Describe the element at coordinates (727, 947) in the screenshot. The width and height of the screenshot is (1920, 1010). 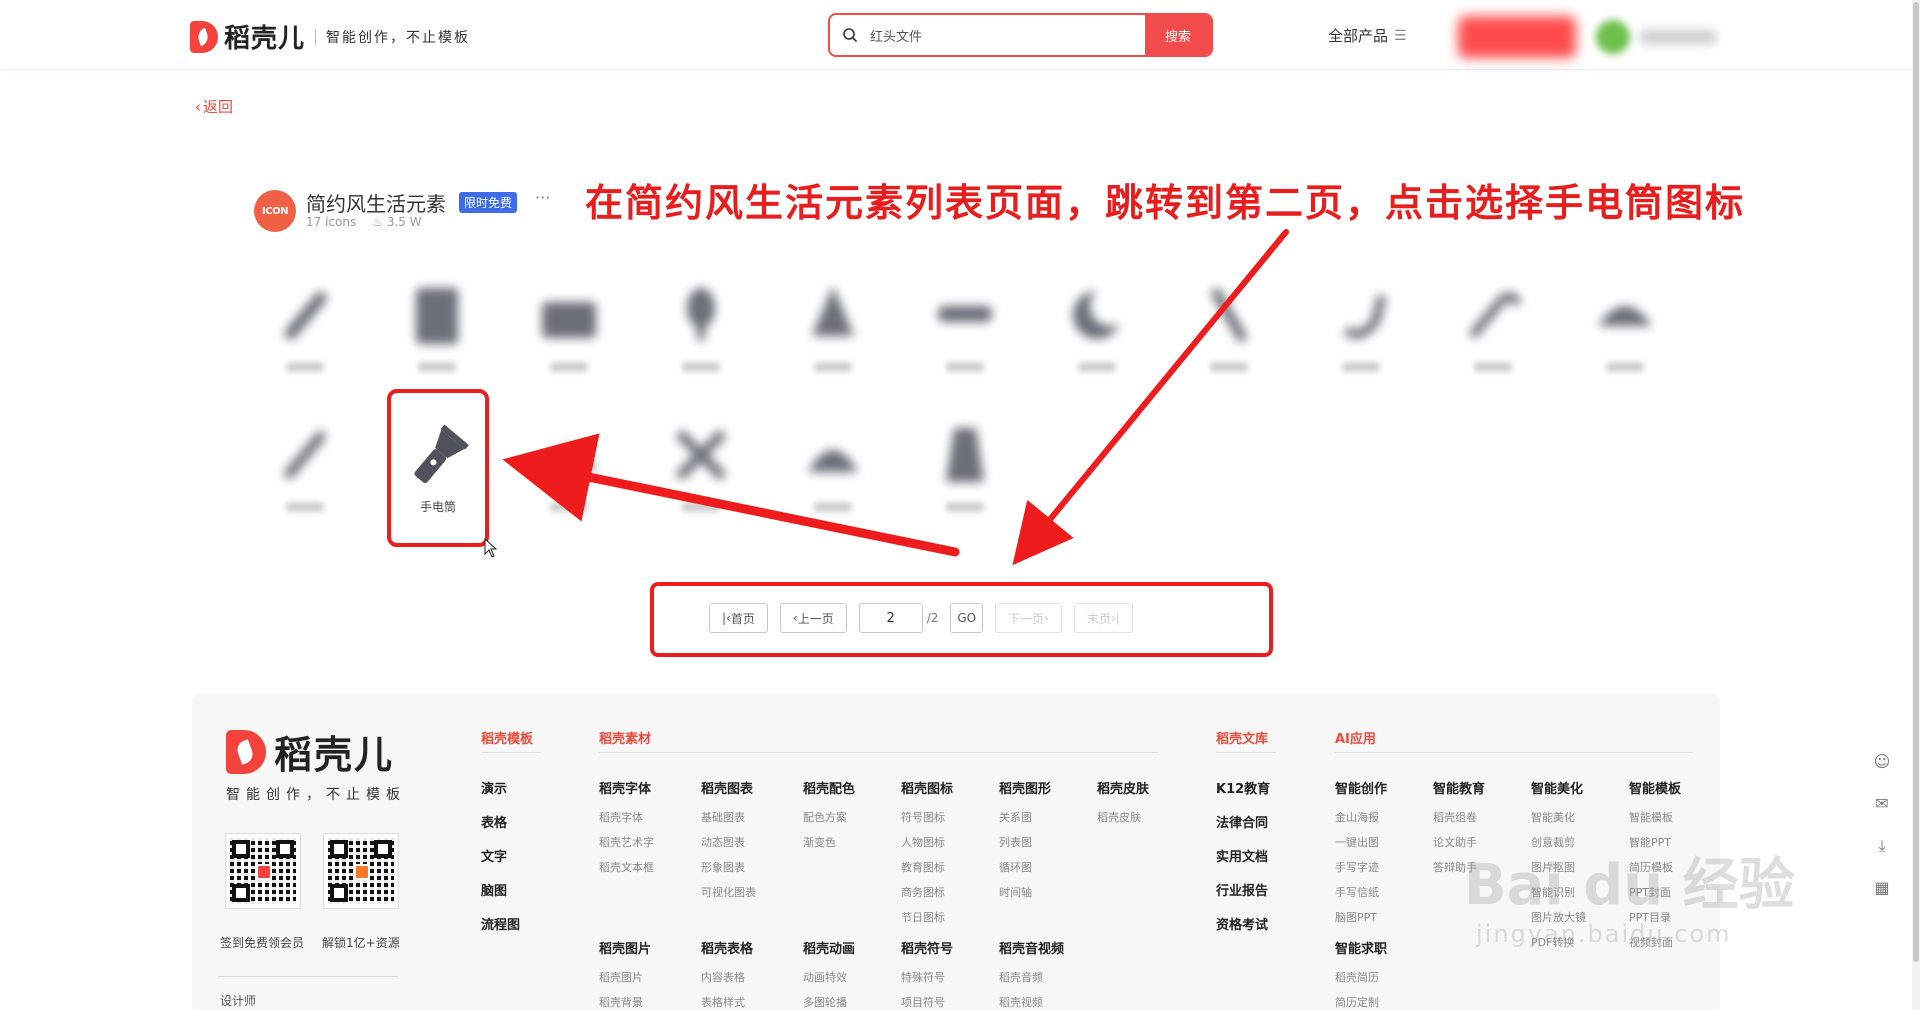
I see `footer-col-heading: 稻壳表格` at that location.